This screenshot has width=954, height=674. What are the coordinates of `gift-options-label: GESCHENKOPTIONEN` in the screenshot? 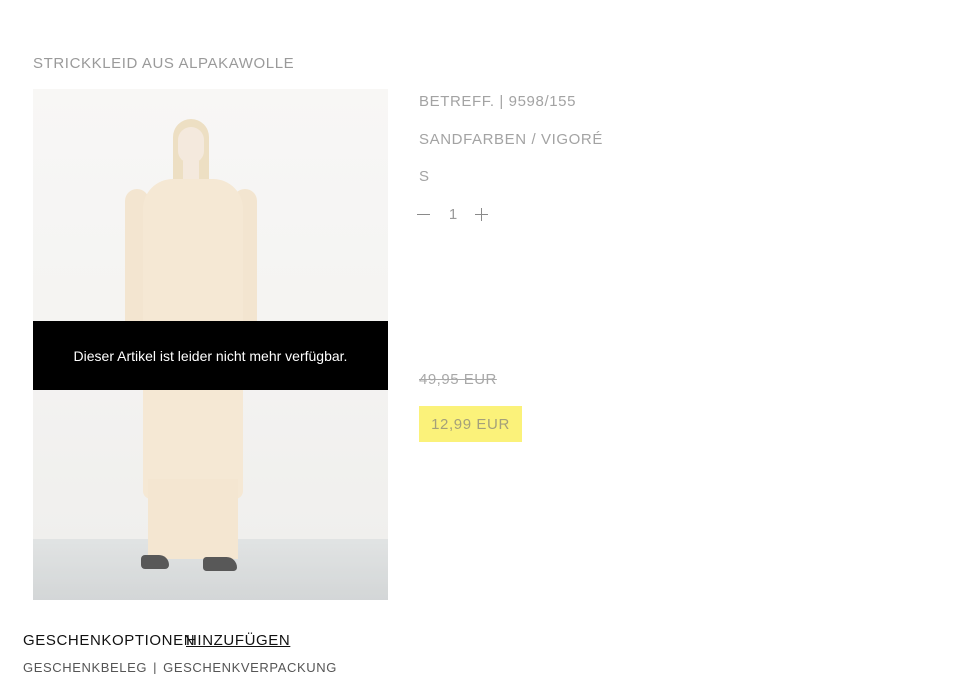 It's located at (109, 640).